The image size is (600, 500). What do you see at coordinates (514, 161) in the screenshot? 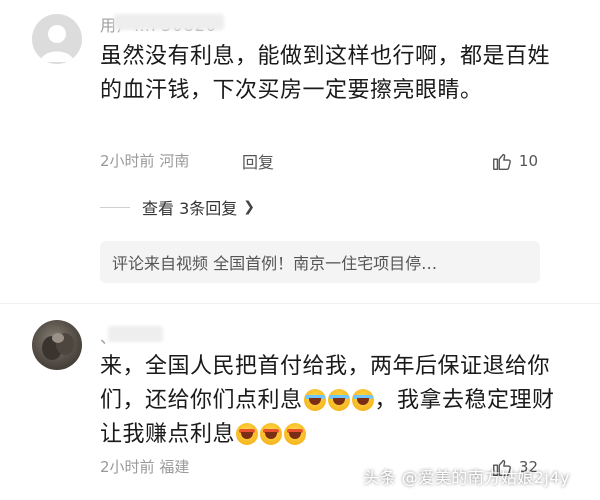
I see `like-button: 10` at bounding box center [514, 161].